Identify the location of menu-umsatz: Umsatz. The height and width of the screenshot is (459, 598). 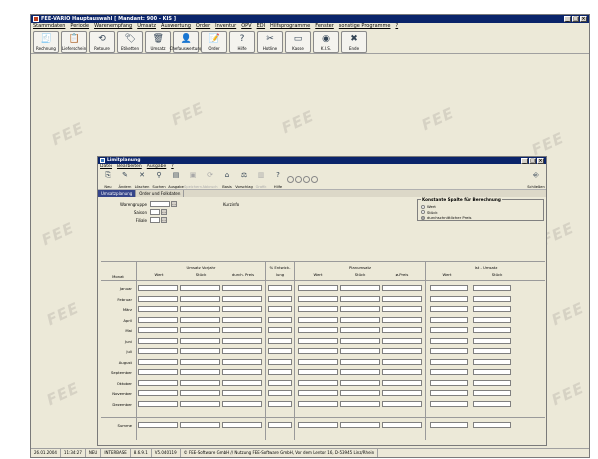
(146, 26).